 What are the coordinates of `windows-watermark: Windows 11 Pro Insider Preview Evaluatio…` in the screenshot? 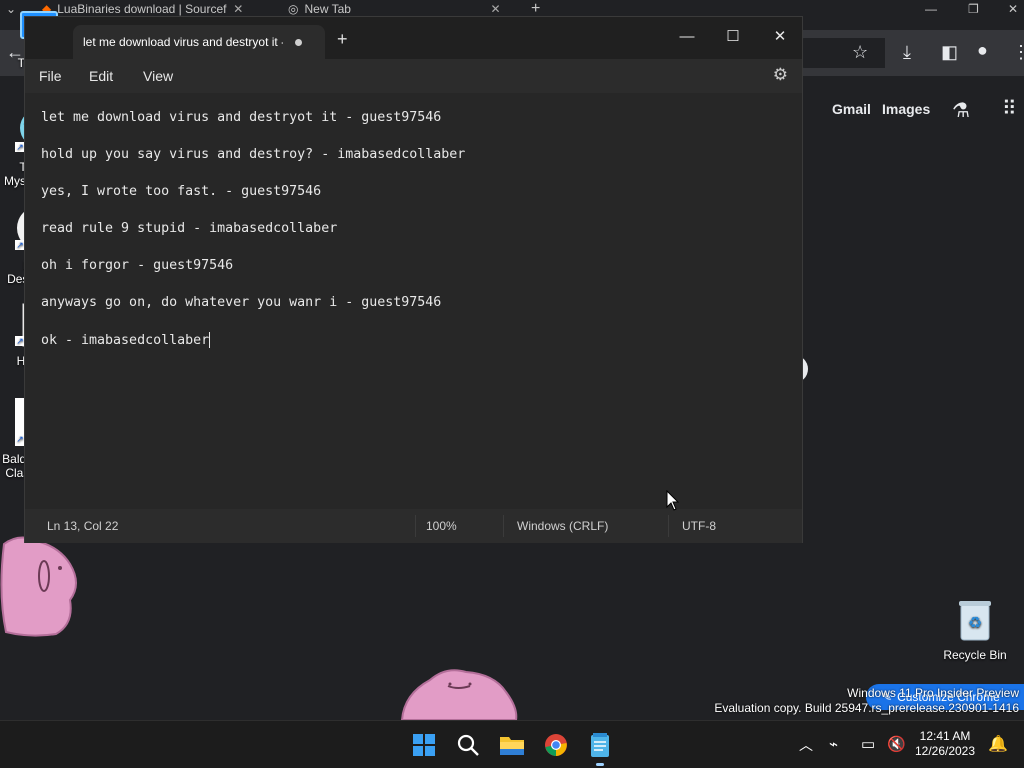 It's located at (866, 701).